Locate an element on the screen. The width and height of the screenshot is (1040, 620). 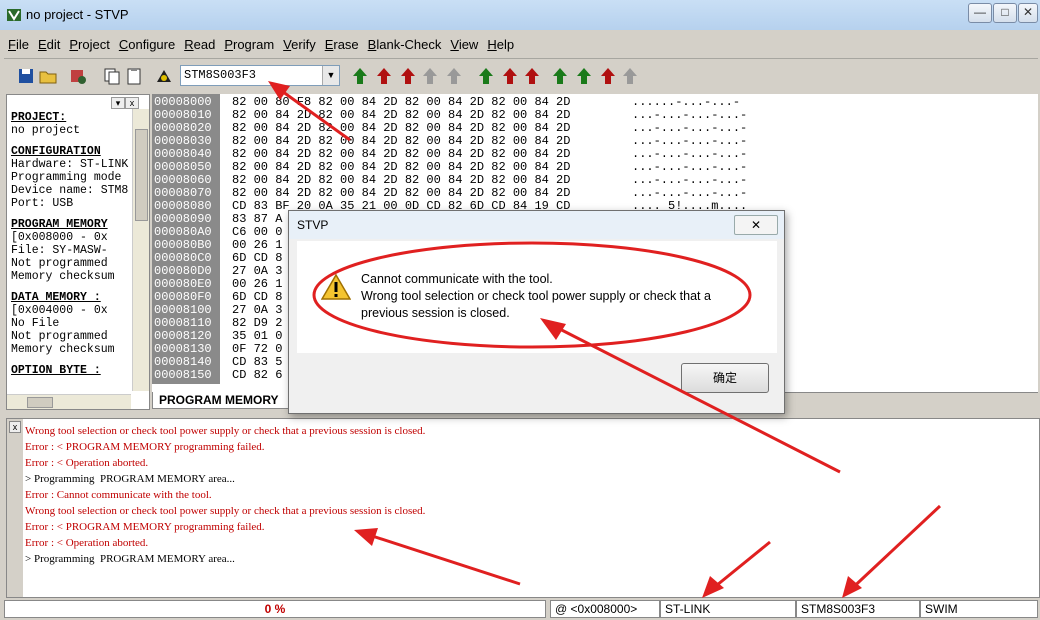
menu-item: Edit is located at coordinates (49, 44).